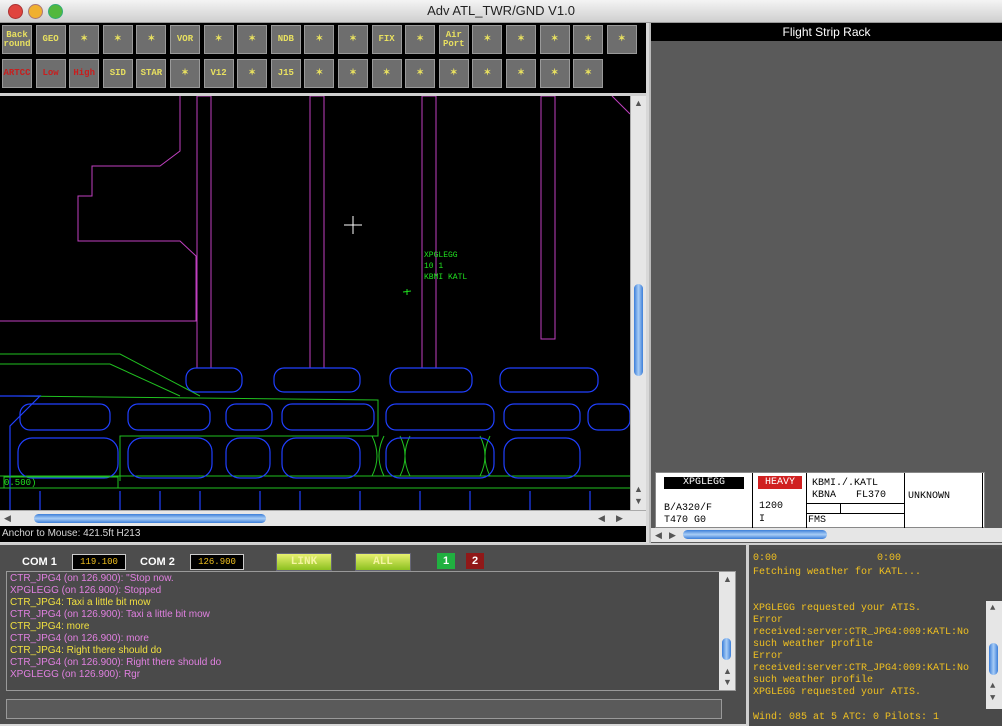 The height and width of the screenshot is (726, 1002). What do you see at coordinates (407, 292) in the screenshot?
I see `aircraft-target-icon` at bounding box center [407, 292].